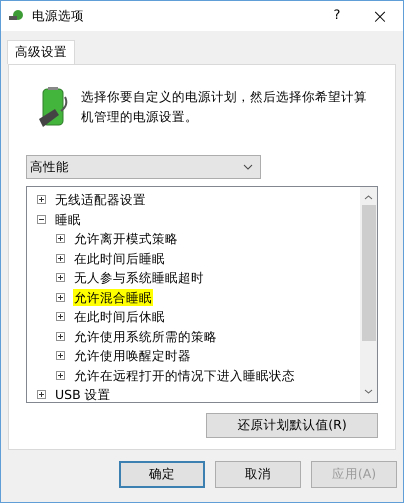 The height and width of the screenshot is (503, 404). Describe the element at coordinates (139, 277) in the screenshot. I see `tree-item: 无人参与系统睡眠超时` at that location.